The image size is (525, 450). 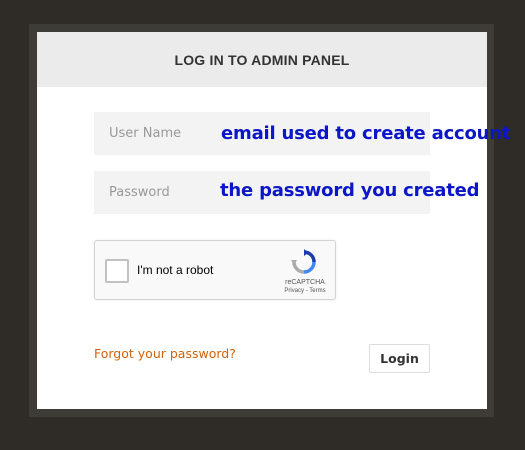 What do you see at coordinates (350, 190) in the screenshot?
I see `password-annotation: the password you created` at bounding box center [350, 190].